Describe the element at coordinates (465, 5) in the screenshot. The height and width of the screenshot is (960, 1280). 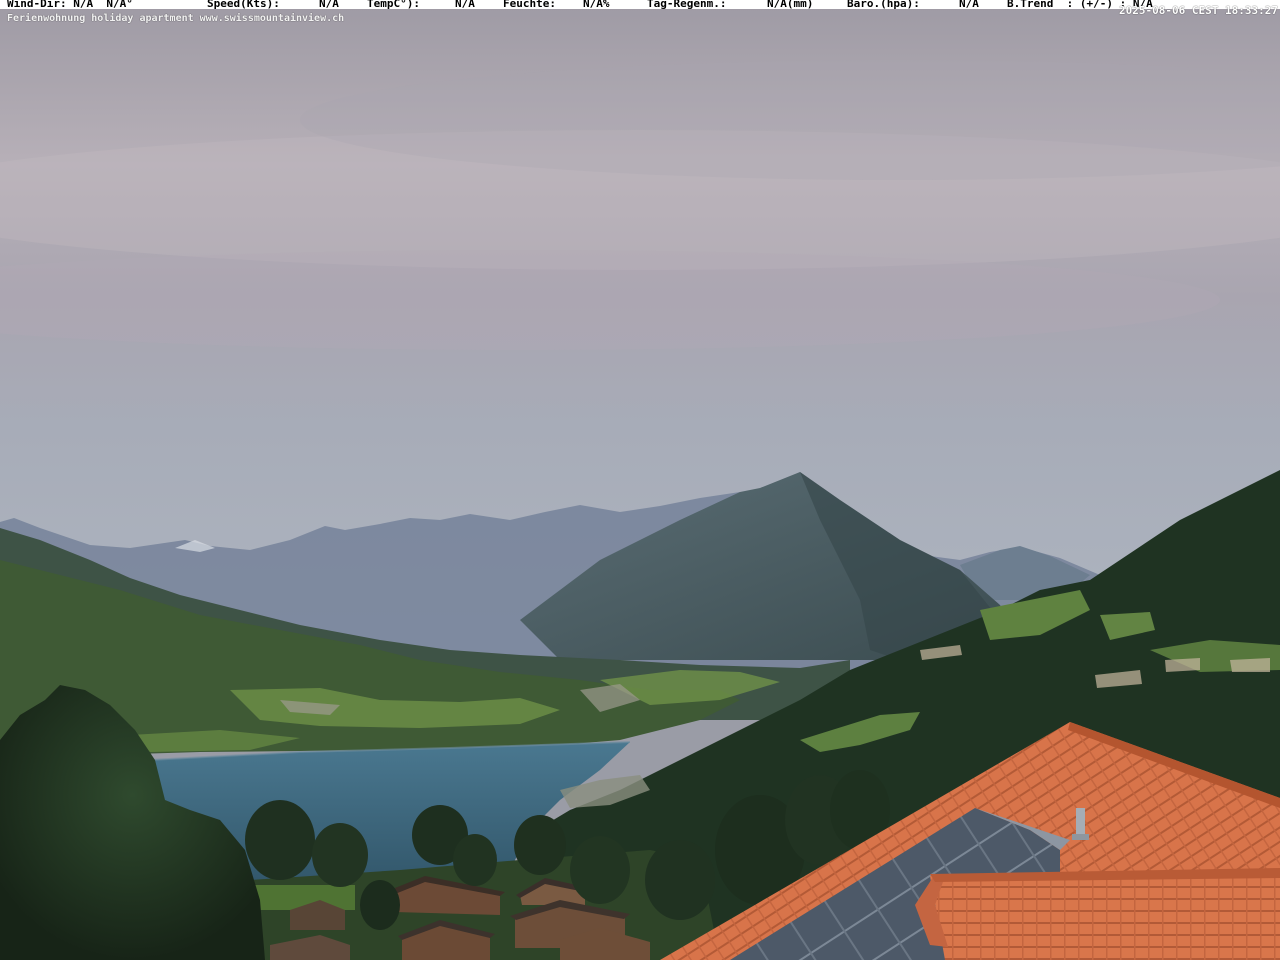
I see `temperature-value: N/A` at that location.